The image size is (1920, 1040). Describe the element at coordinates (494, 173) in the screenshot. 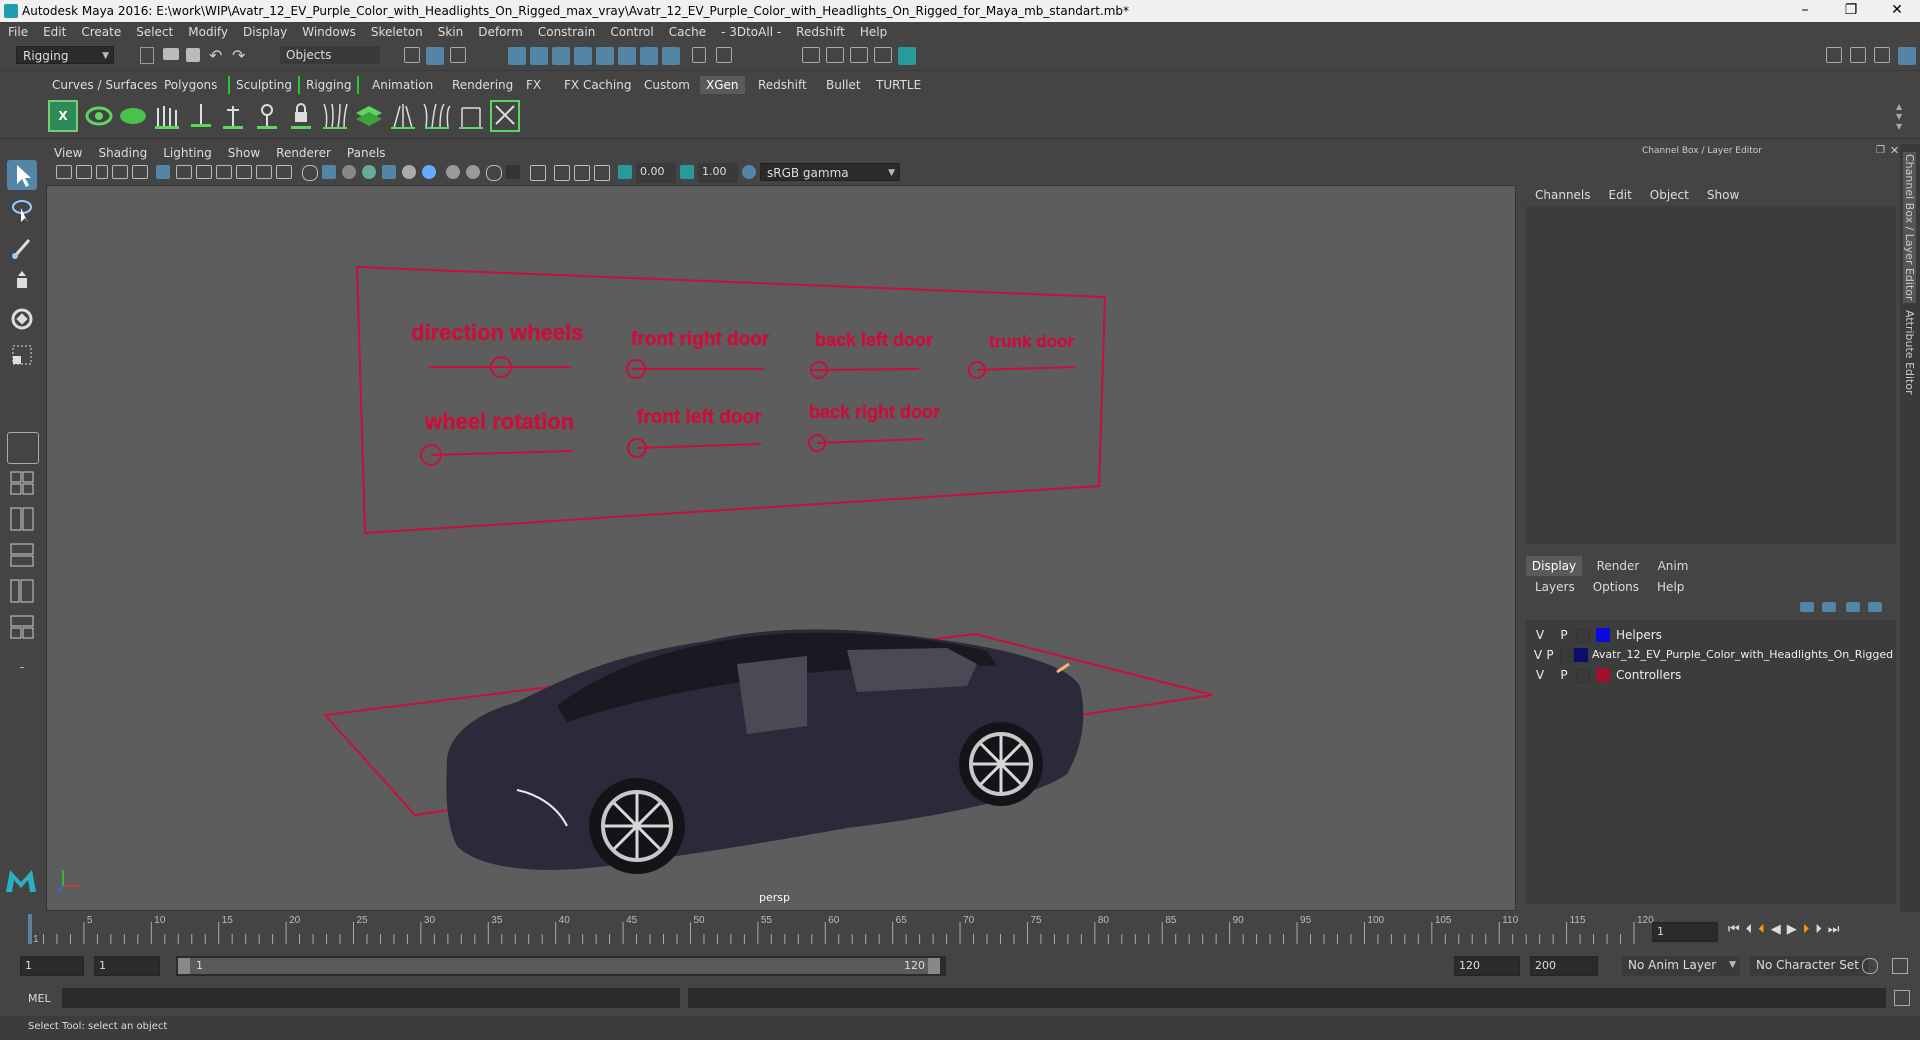

I see `depth-of-field-icon` at that location.